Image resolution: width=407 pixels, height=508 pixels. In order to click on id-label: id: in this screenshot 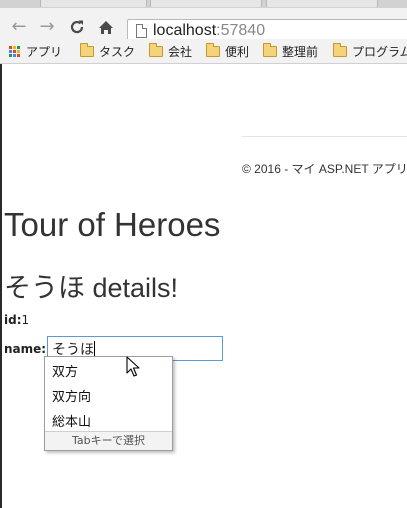, I will do `click(13, 320)`.